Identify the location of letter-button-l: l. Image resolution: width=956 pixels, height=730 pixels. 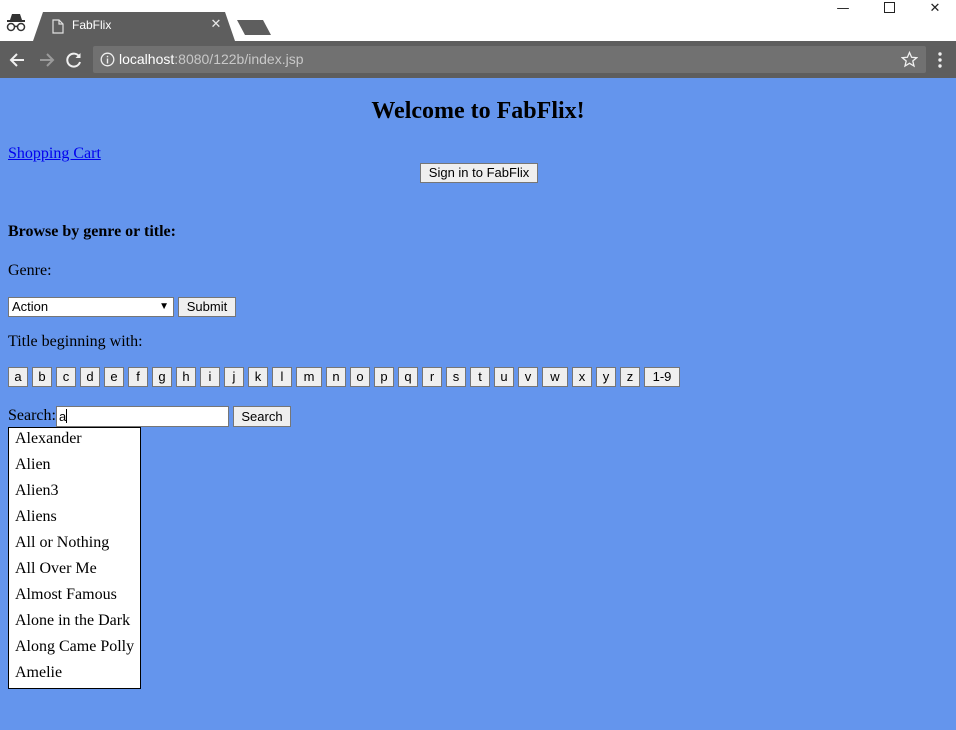
(282, 377).